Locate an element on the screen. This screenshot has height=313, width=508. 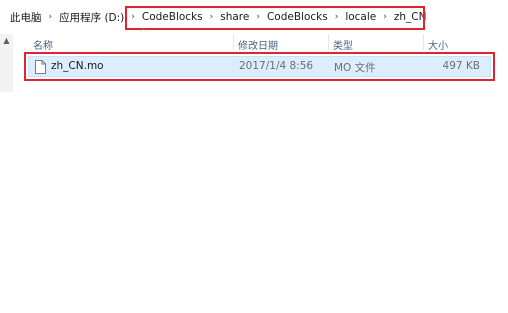
file-type: MO 文件 is located at coordinates (355, 68).